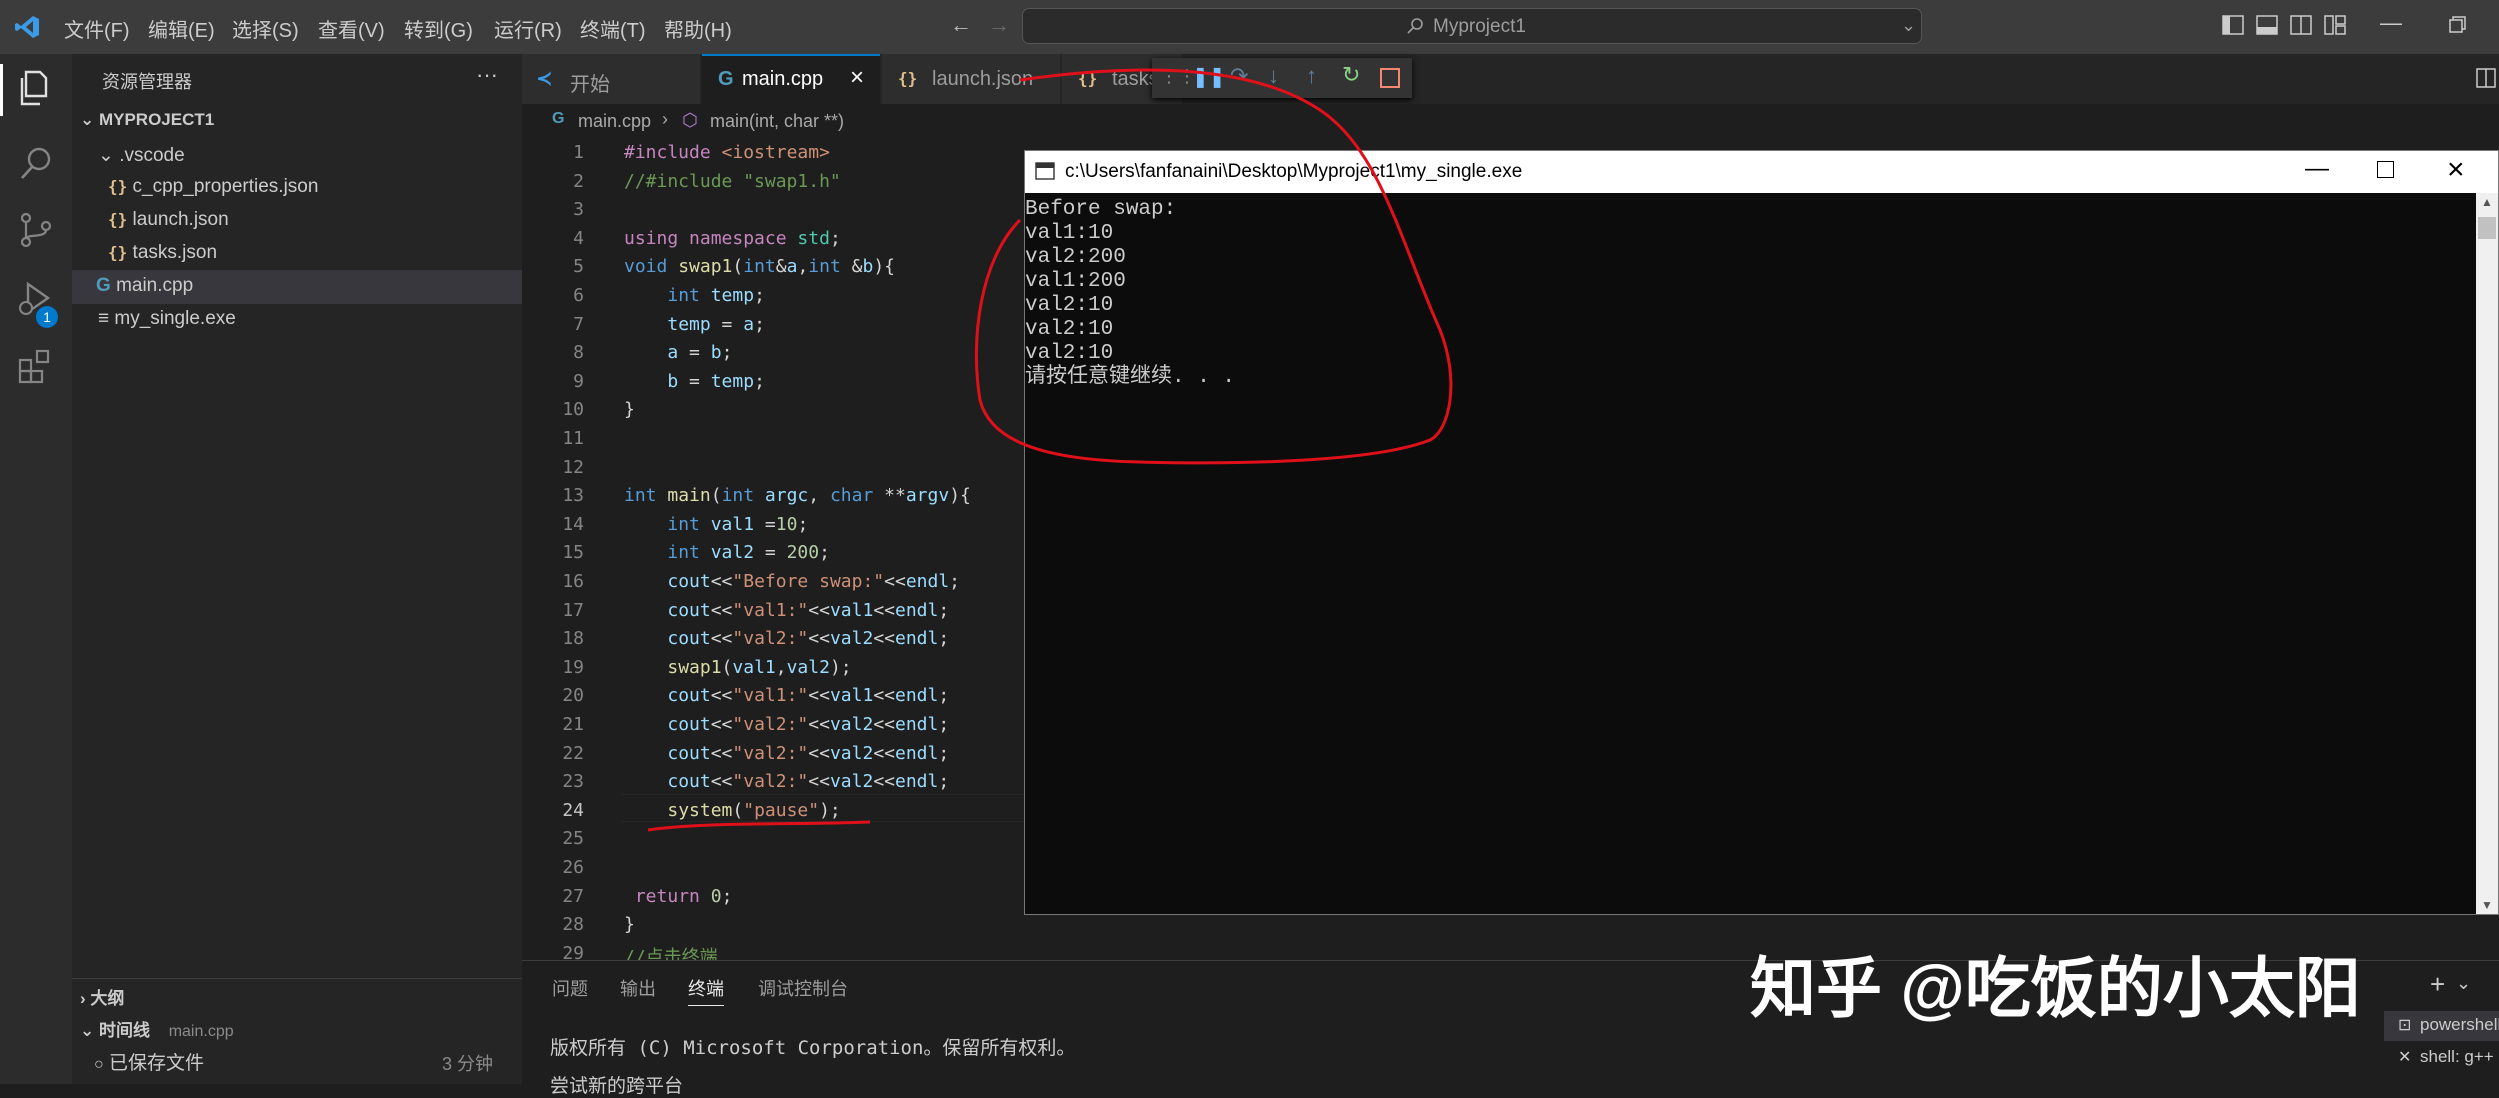 This screenshot has width=2499, height=1098. I want to click on scroll-down-icon: ▼, so click(2487, 905).